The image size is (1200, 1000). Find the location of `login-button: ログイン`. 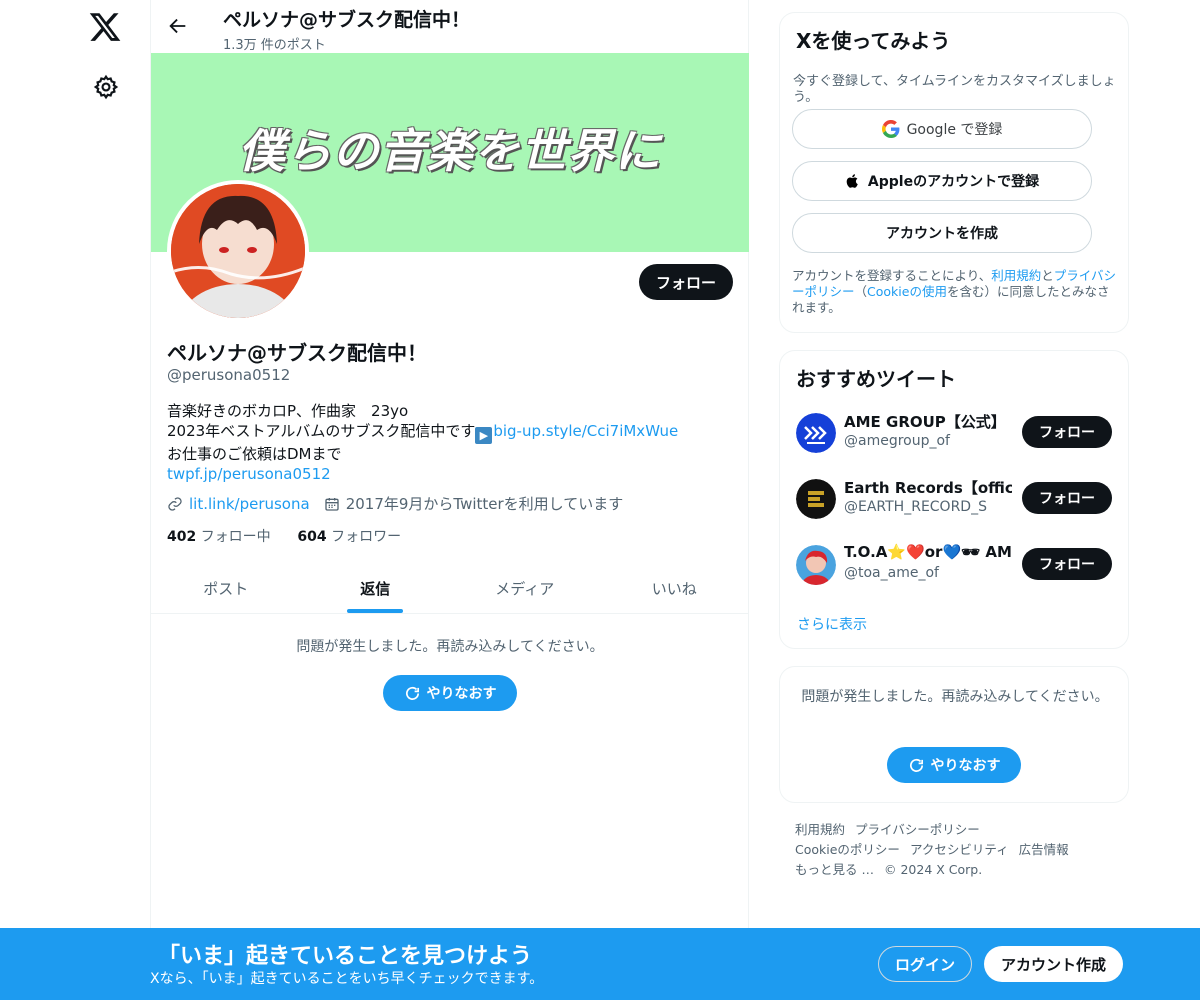

login-button: ログイン is located at coordinates (925, 964).